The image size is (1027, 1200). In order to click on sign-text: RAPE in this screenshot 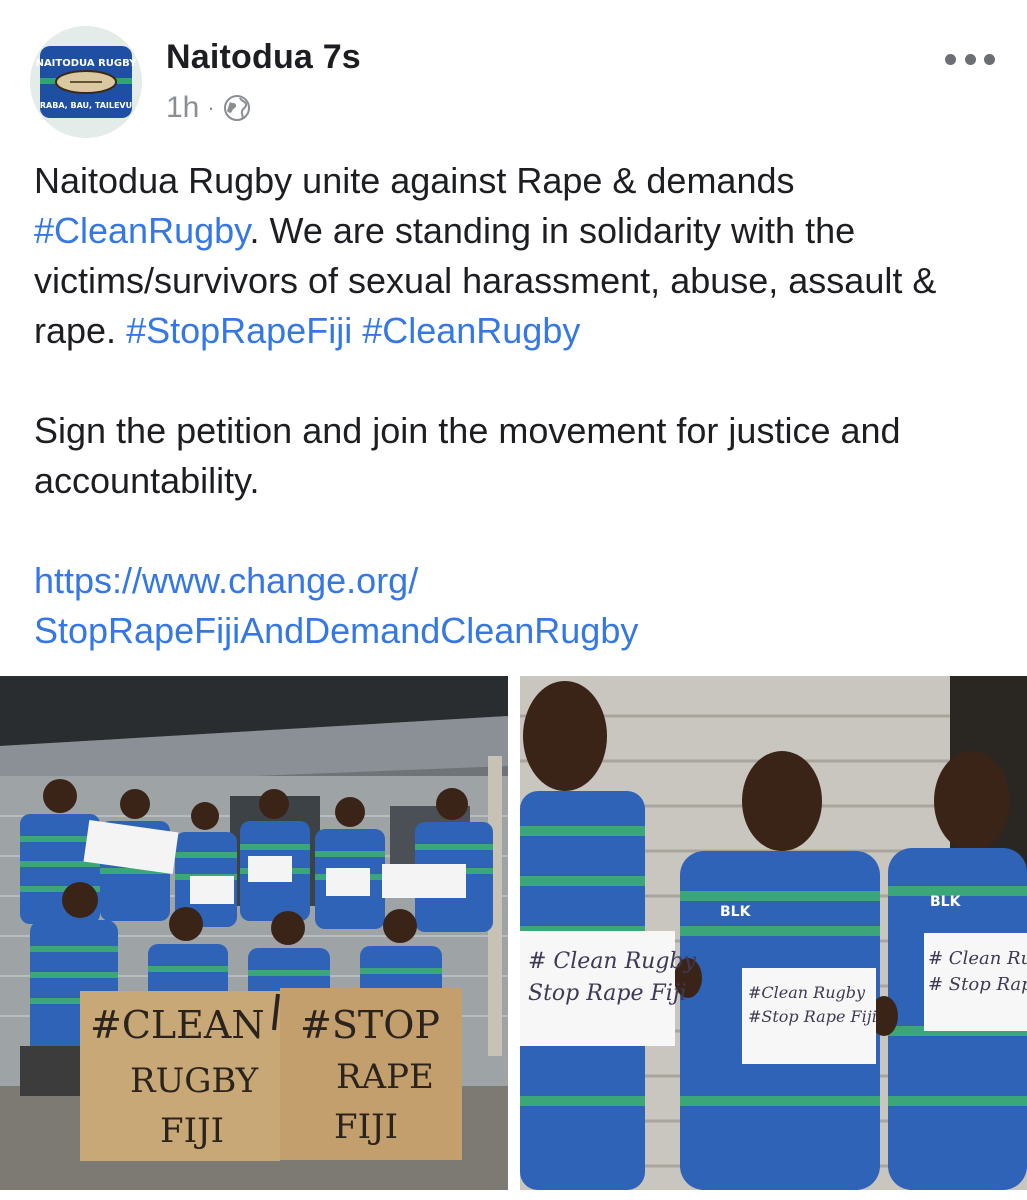, I will do `click(385, 1077)`.